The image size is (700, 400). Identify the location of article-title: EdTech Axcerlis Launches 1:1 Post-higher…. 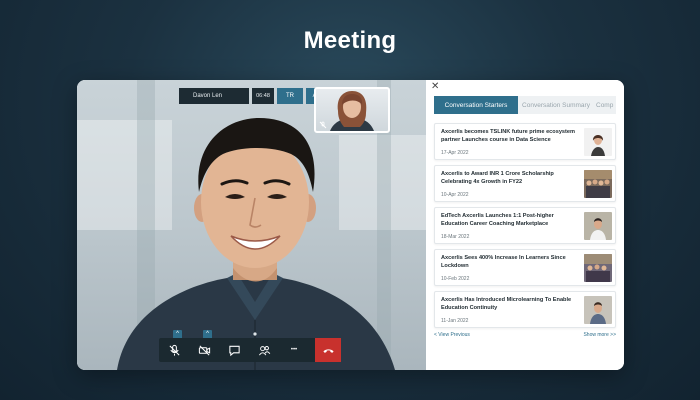
(497, 220).